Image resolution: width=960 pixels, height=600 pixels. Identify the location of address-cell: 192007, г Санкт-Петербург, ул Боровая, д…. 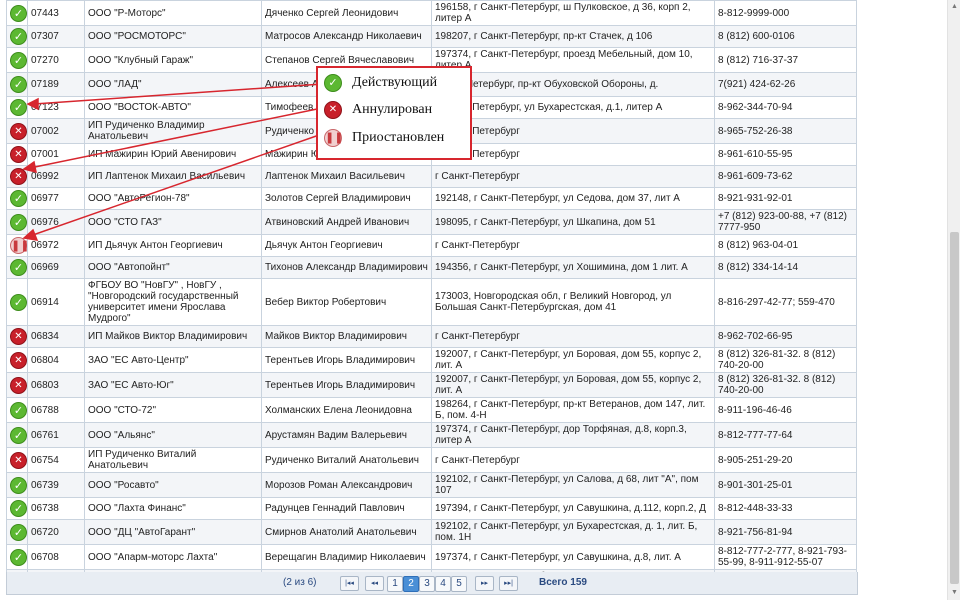
(573, 385).